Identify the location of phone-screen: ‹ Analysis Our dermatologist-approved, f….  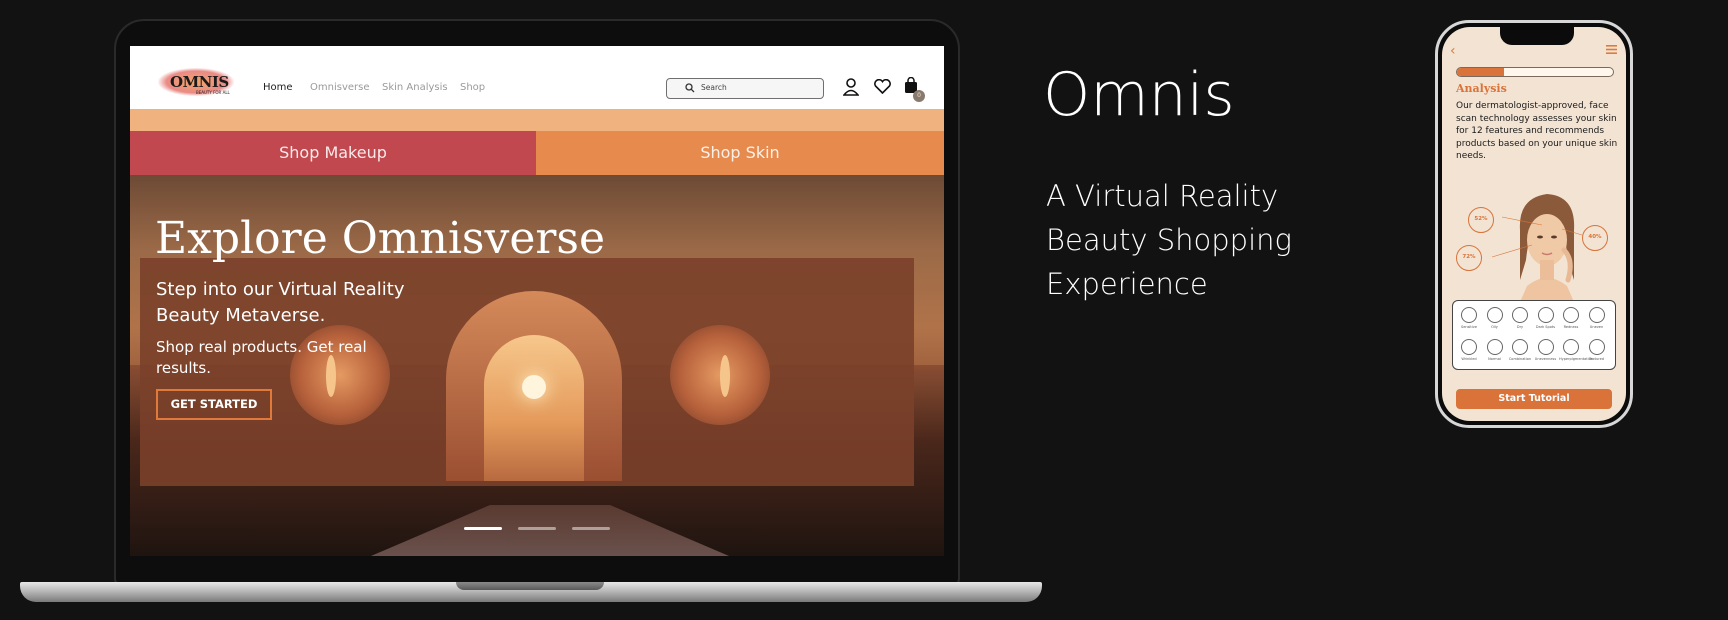
(1534, 224).